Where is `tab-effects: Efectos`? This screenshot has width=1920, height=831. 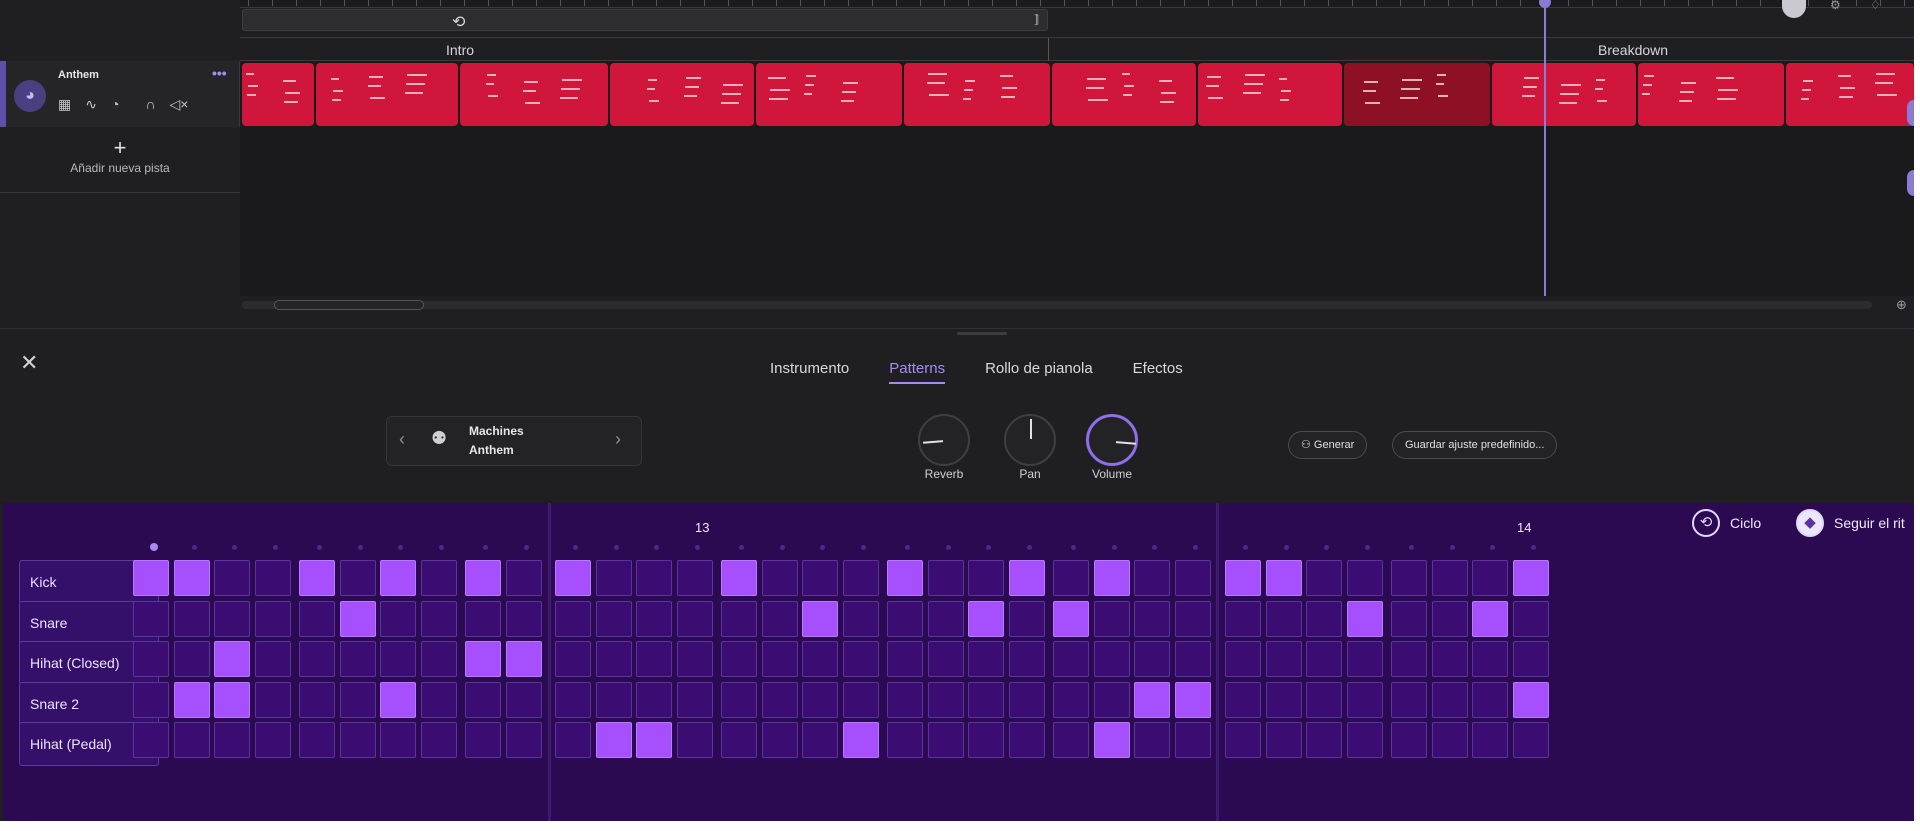 tab-effects: Efectos is located at coordinates (1158, 372).